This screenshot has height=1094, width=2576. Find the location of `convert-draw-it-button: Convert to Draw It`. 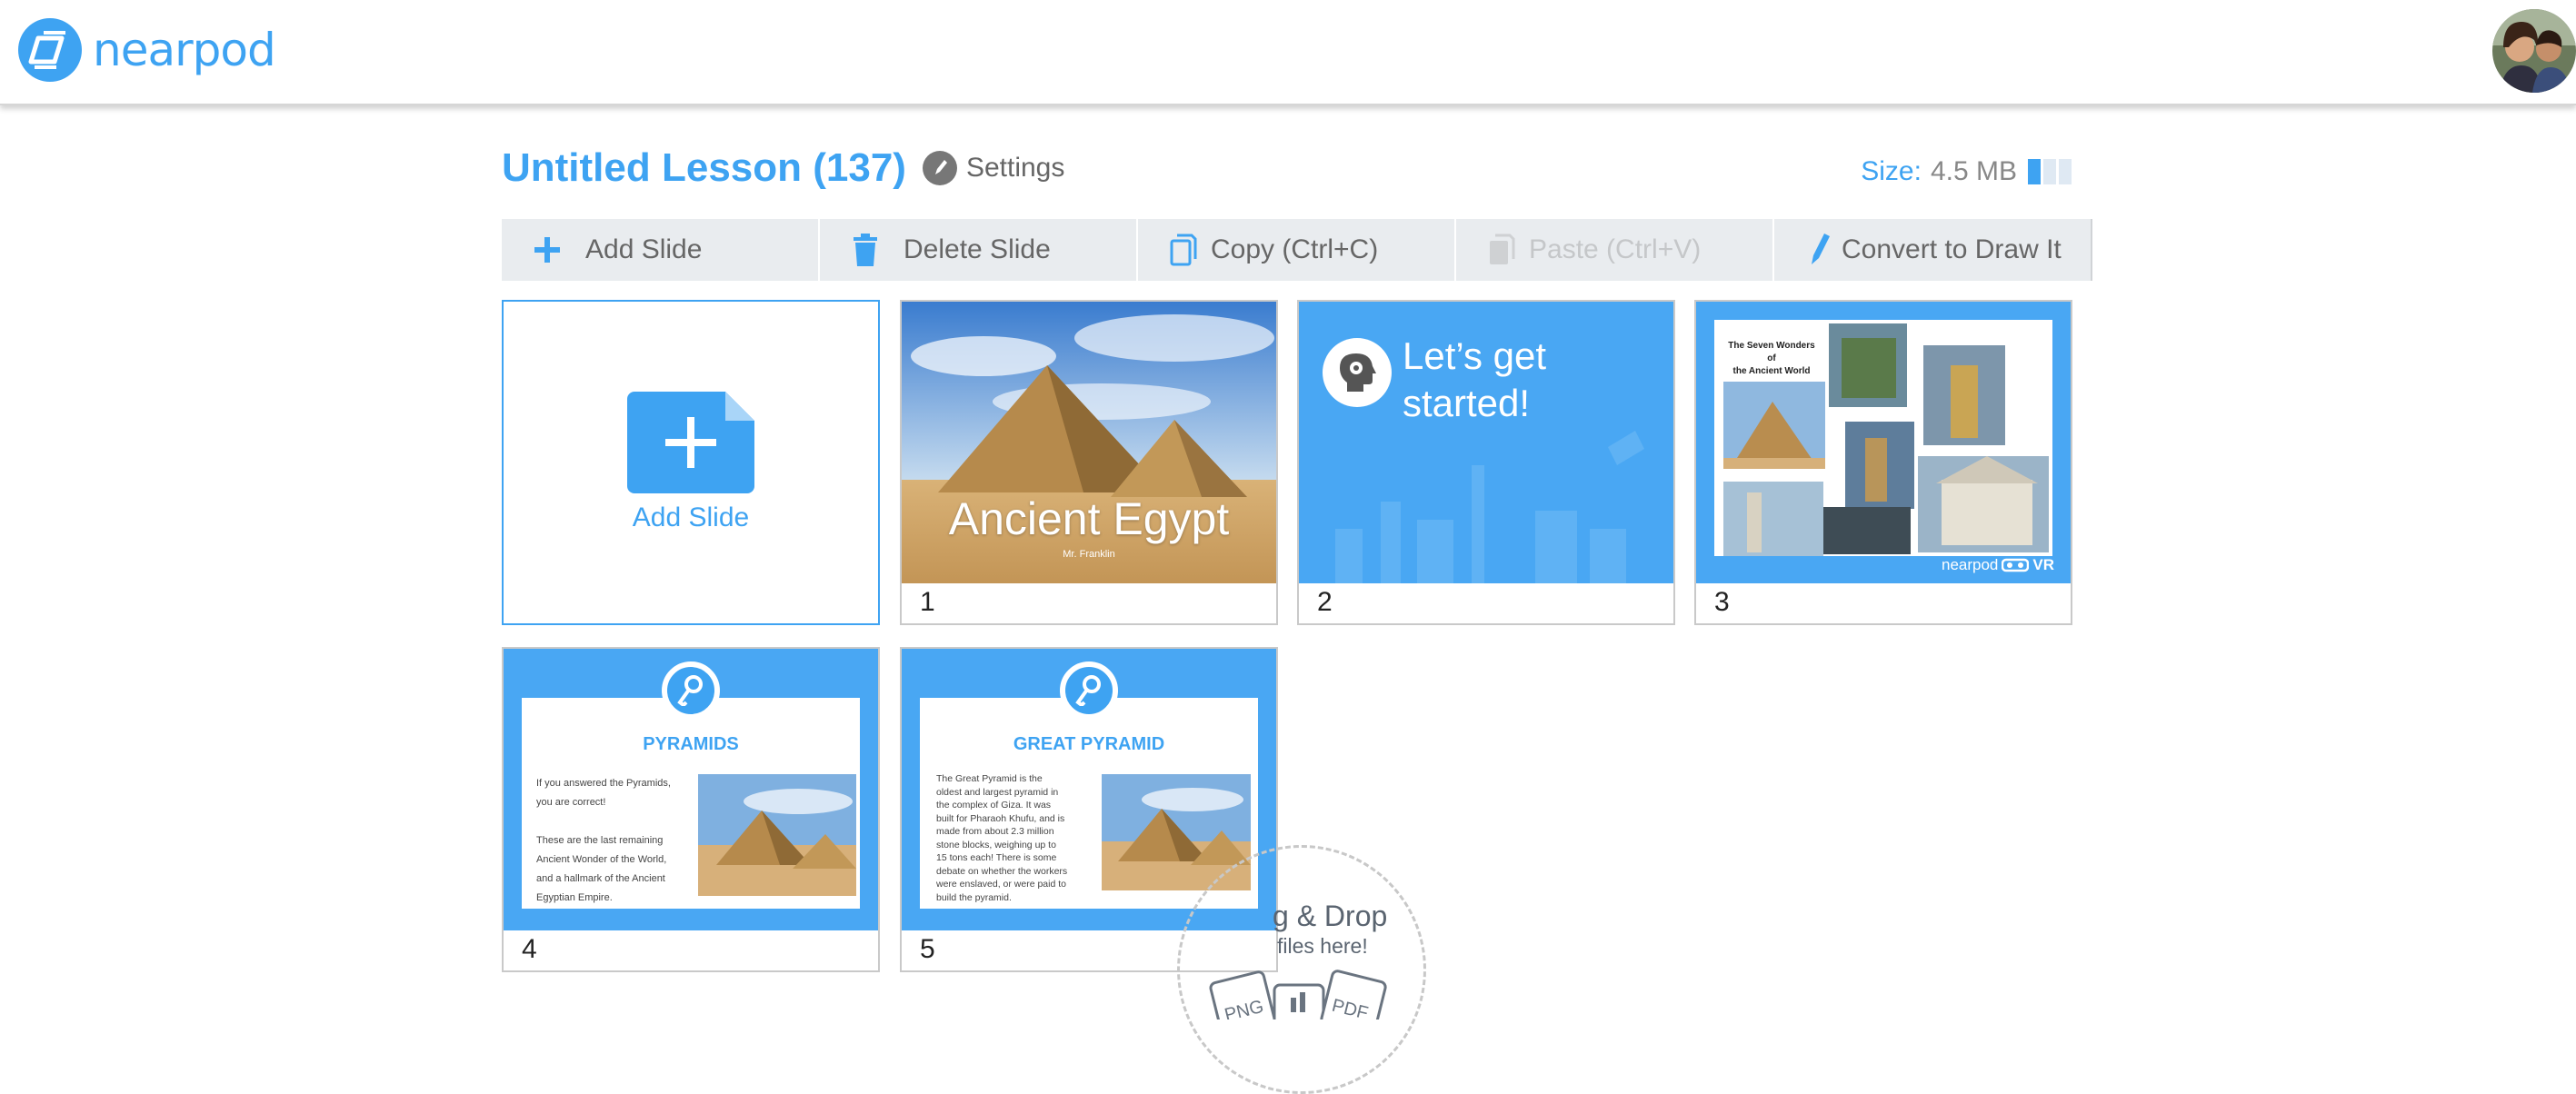

convert-draw-it-button: Convert to Draw It is located at coordinates (1933, 250).